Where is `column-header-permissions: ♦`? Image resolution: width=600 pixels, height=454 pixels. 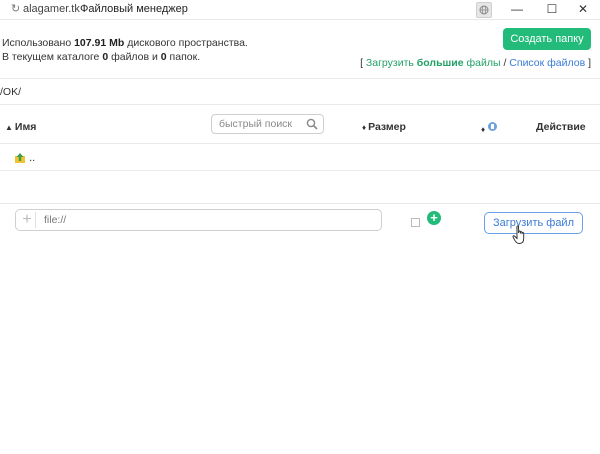
column-header-permissions: ♦ is located at coordinates (489, 128).